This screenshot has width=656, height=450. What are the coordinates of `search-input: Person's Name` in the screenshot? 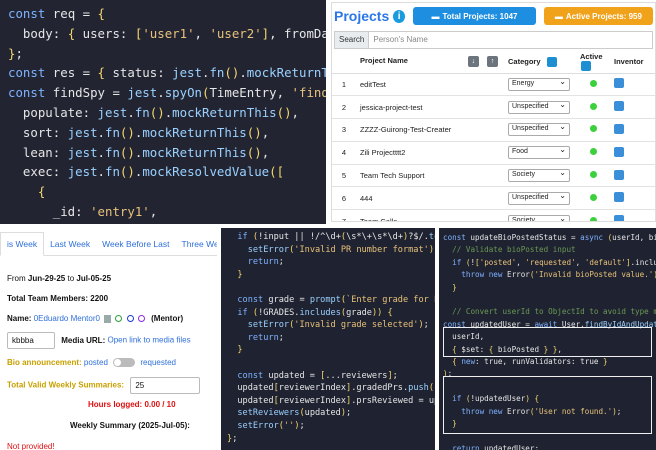 It's located at (511, 40).